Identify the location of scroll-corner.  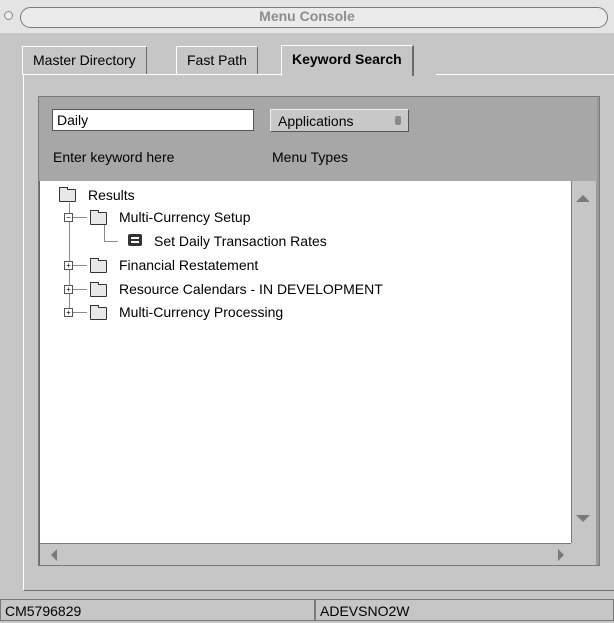
(583, 554).